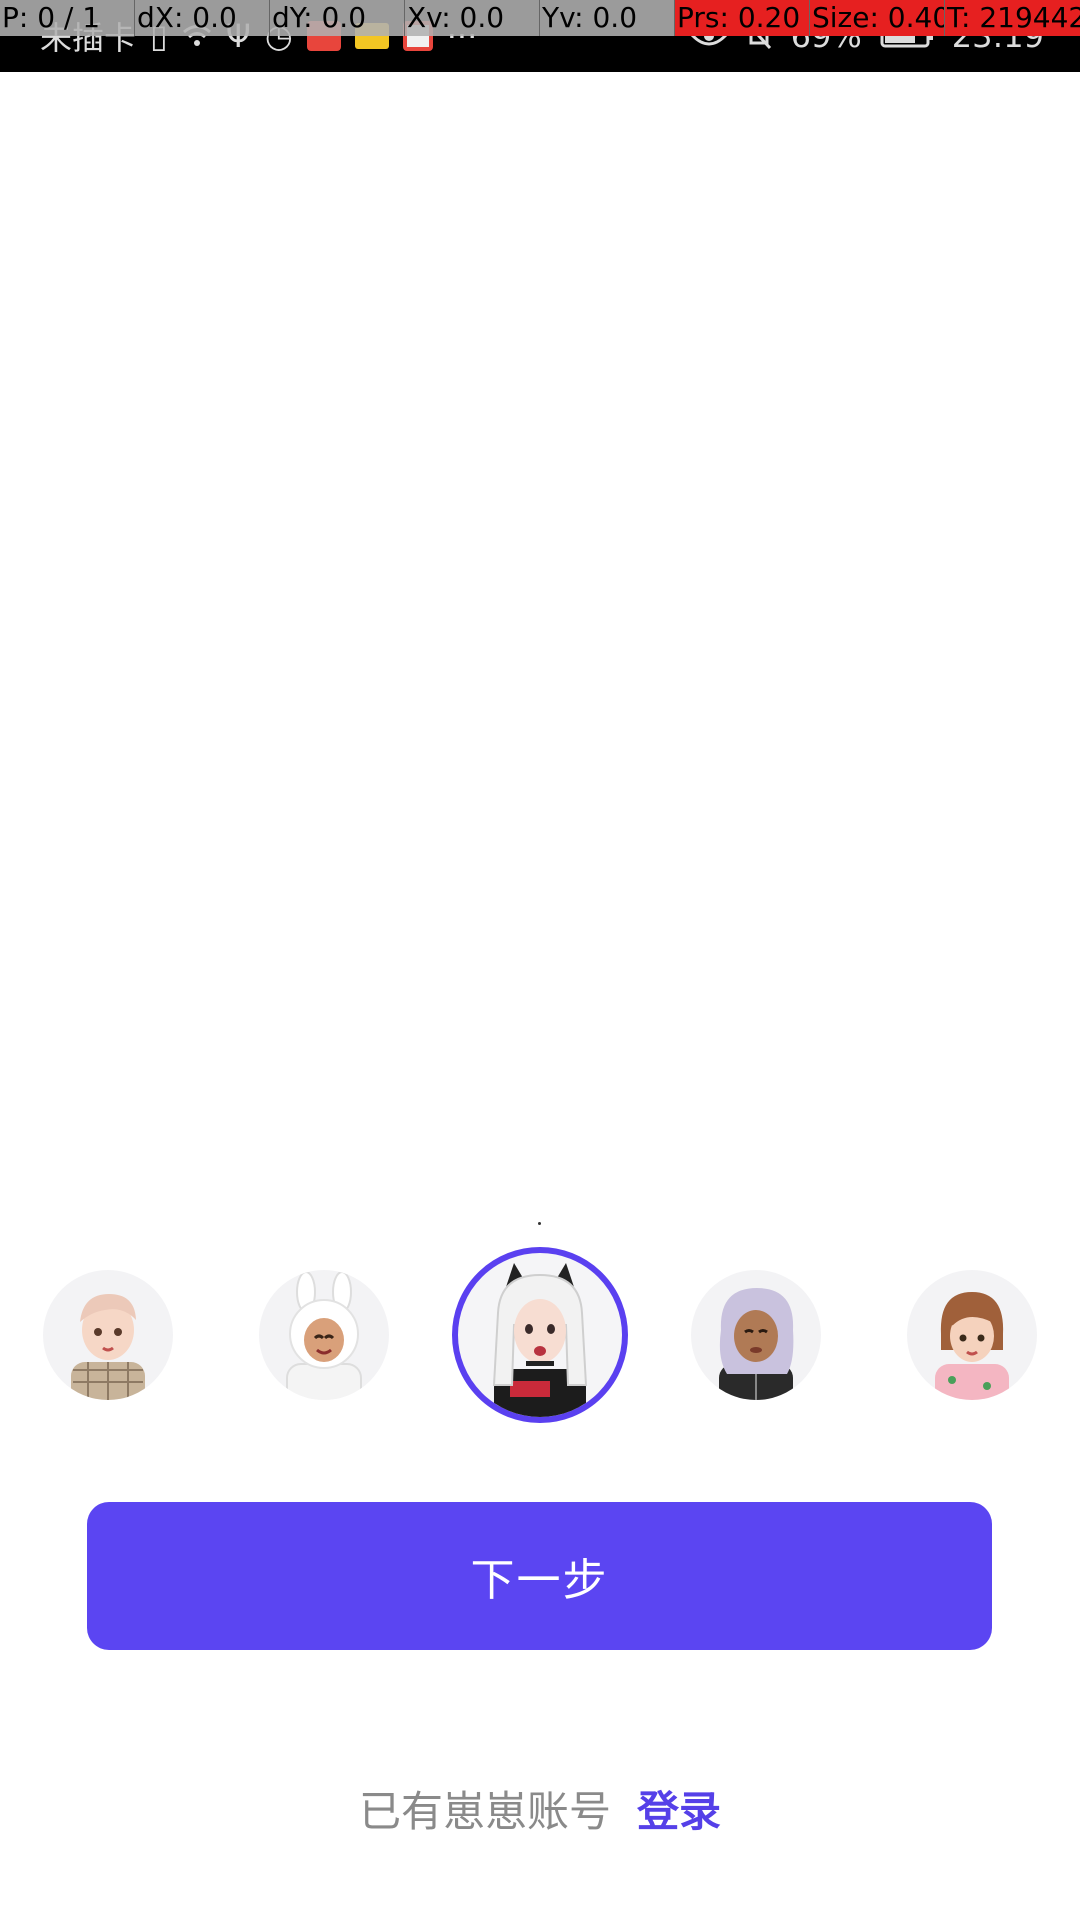 The height and width of the screenshot is (1920, 1080). Describe the element at coordinates (202, 18) in the screenshot. I see `debug-dx: dX: 0.0` at that location.